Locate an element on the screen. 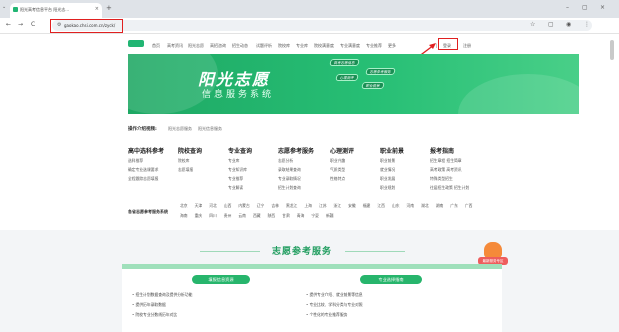  nav-item: 专业推荐 is located at coordinates (374, 46).